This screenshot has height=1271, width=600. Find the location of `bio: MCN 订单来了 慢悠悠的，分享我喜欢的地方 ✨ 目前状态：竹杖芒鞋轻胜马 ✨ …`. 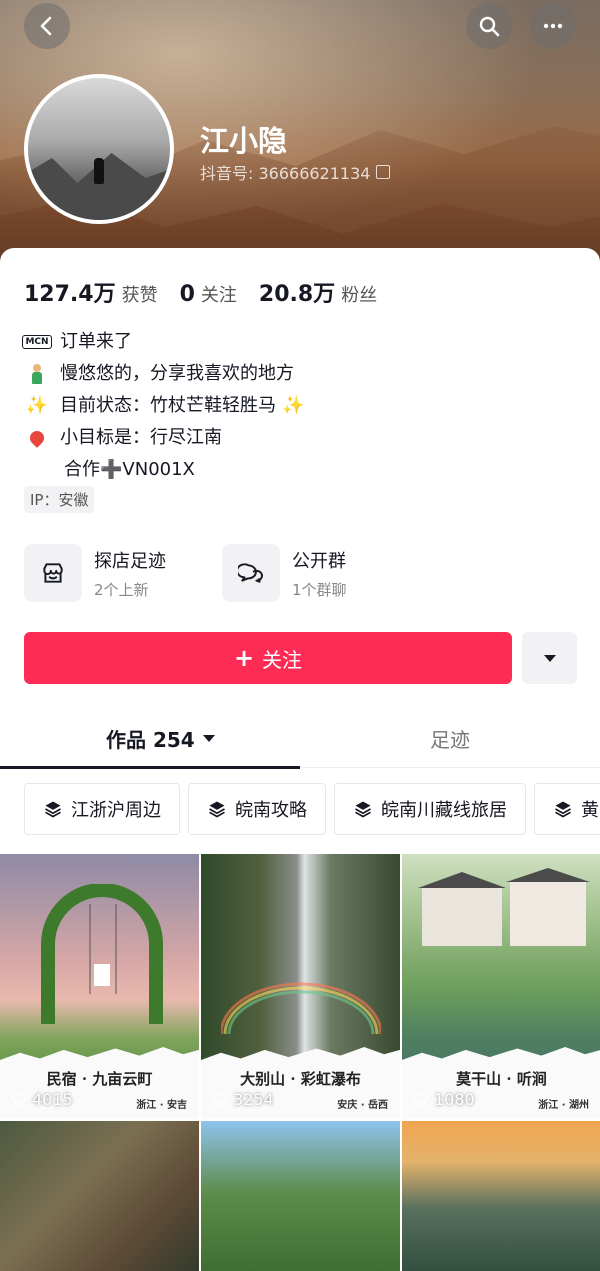

bio: MCN 订单来了 慢悠悠的，分享我喜欢的地方 ✨ 目前状态：竹杖芒鞋轻胜马 ✨ … is located at coordinates (163, 406).